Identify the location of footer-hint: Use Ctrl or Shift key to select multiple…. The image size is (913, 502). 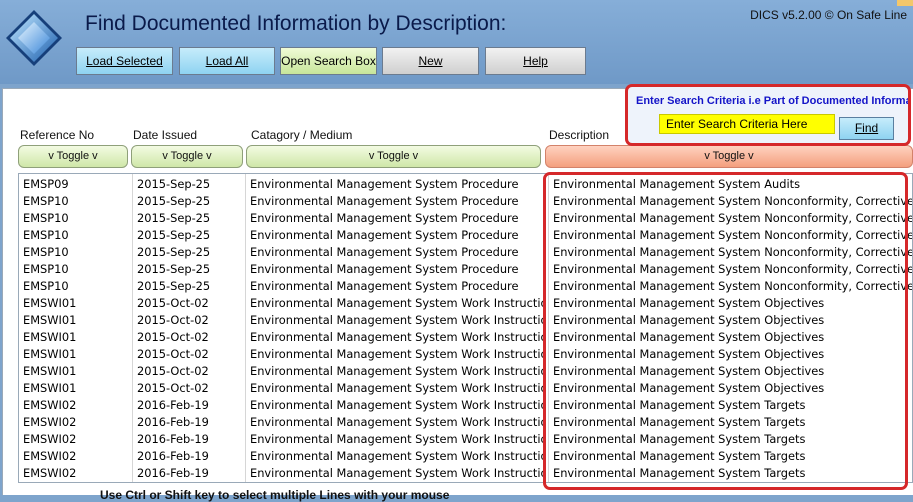
(275, 495).